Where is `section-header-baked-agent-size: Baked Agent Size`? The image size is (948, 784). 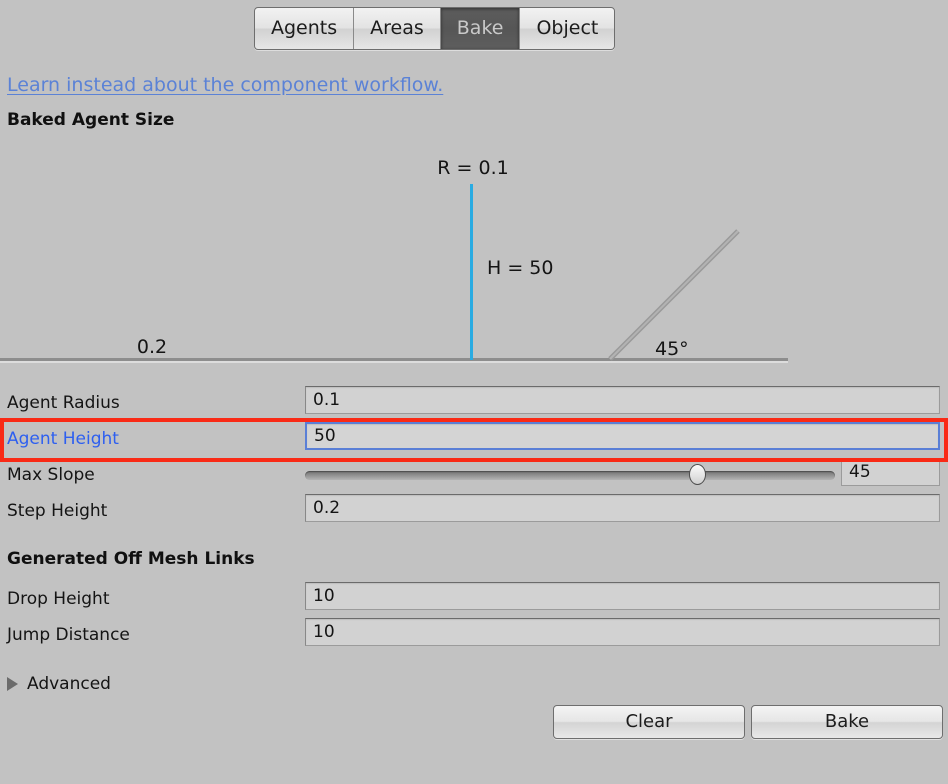 section-header-baked-agent-size: Baked Agent Size is located at coordinates (91, 120).